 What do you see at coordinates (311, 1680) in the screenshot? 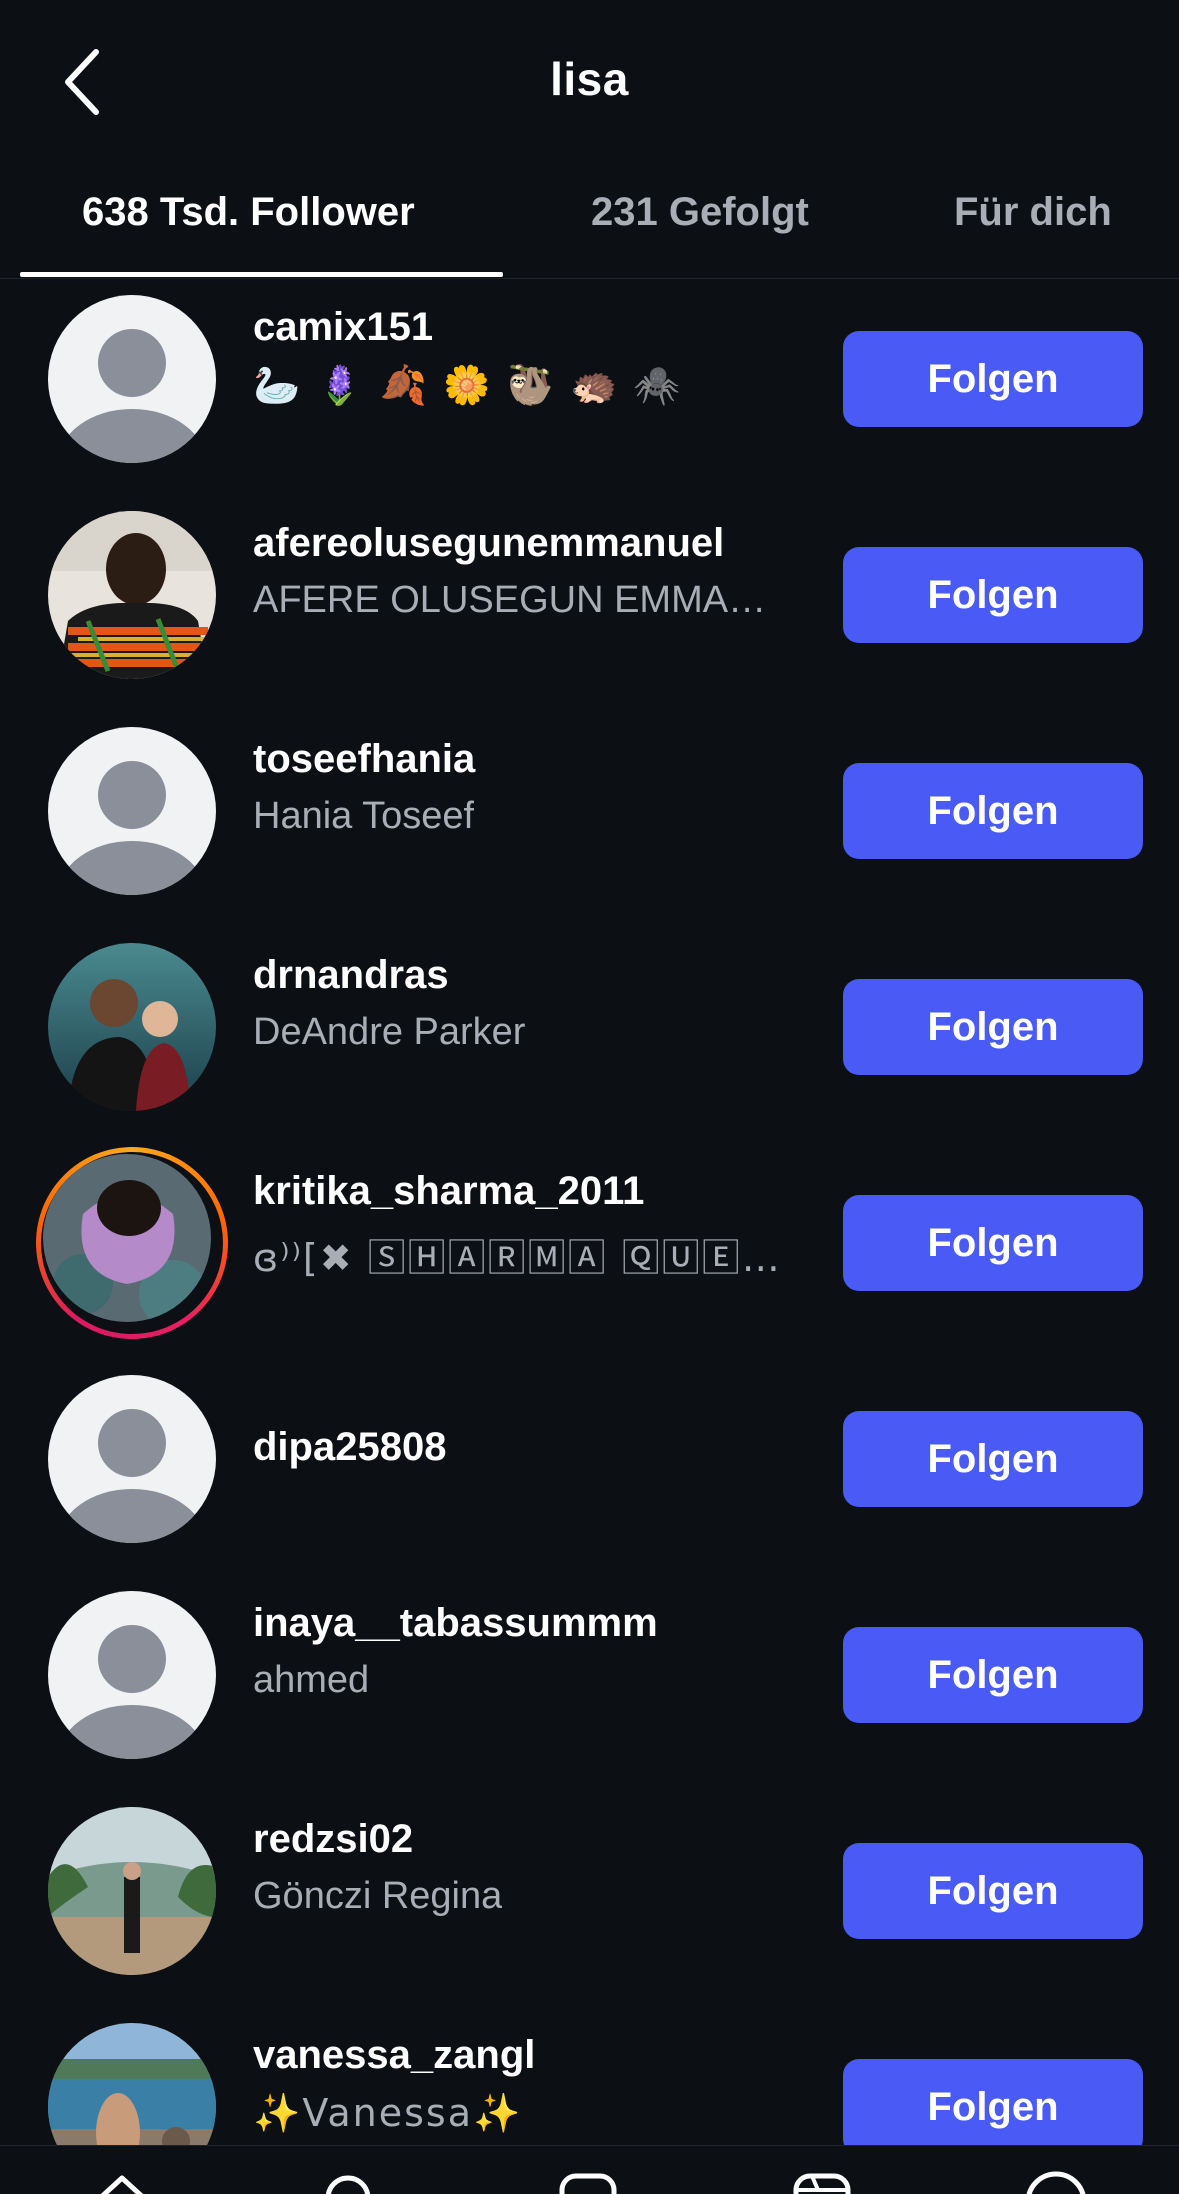
I see `fullname: ahmed` at bounding box center [311, 1680].